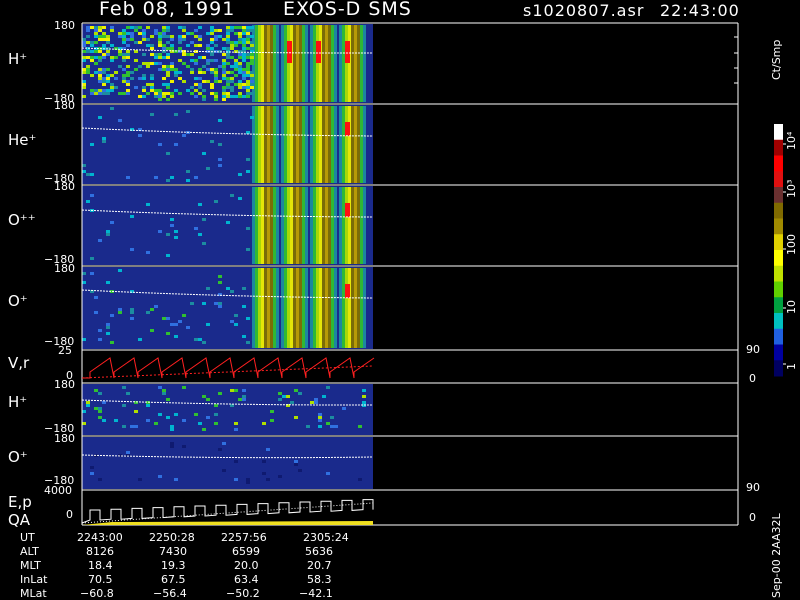 The height and width of the screenshot is (600, 800). What do you see at coordinates (18, 402) in the screenshot?
I see `panel-label-h-plus-2: H⁺` at bounding box center [18, 402].